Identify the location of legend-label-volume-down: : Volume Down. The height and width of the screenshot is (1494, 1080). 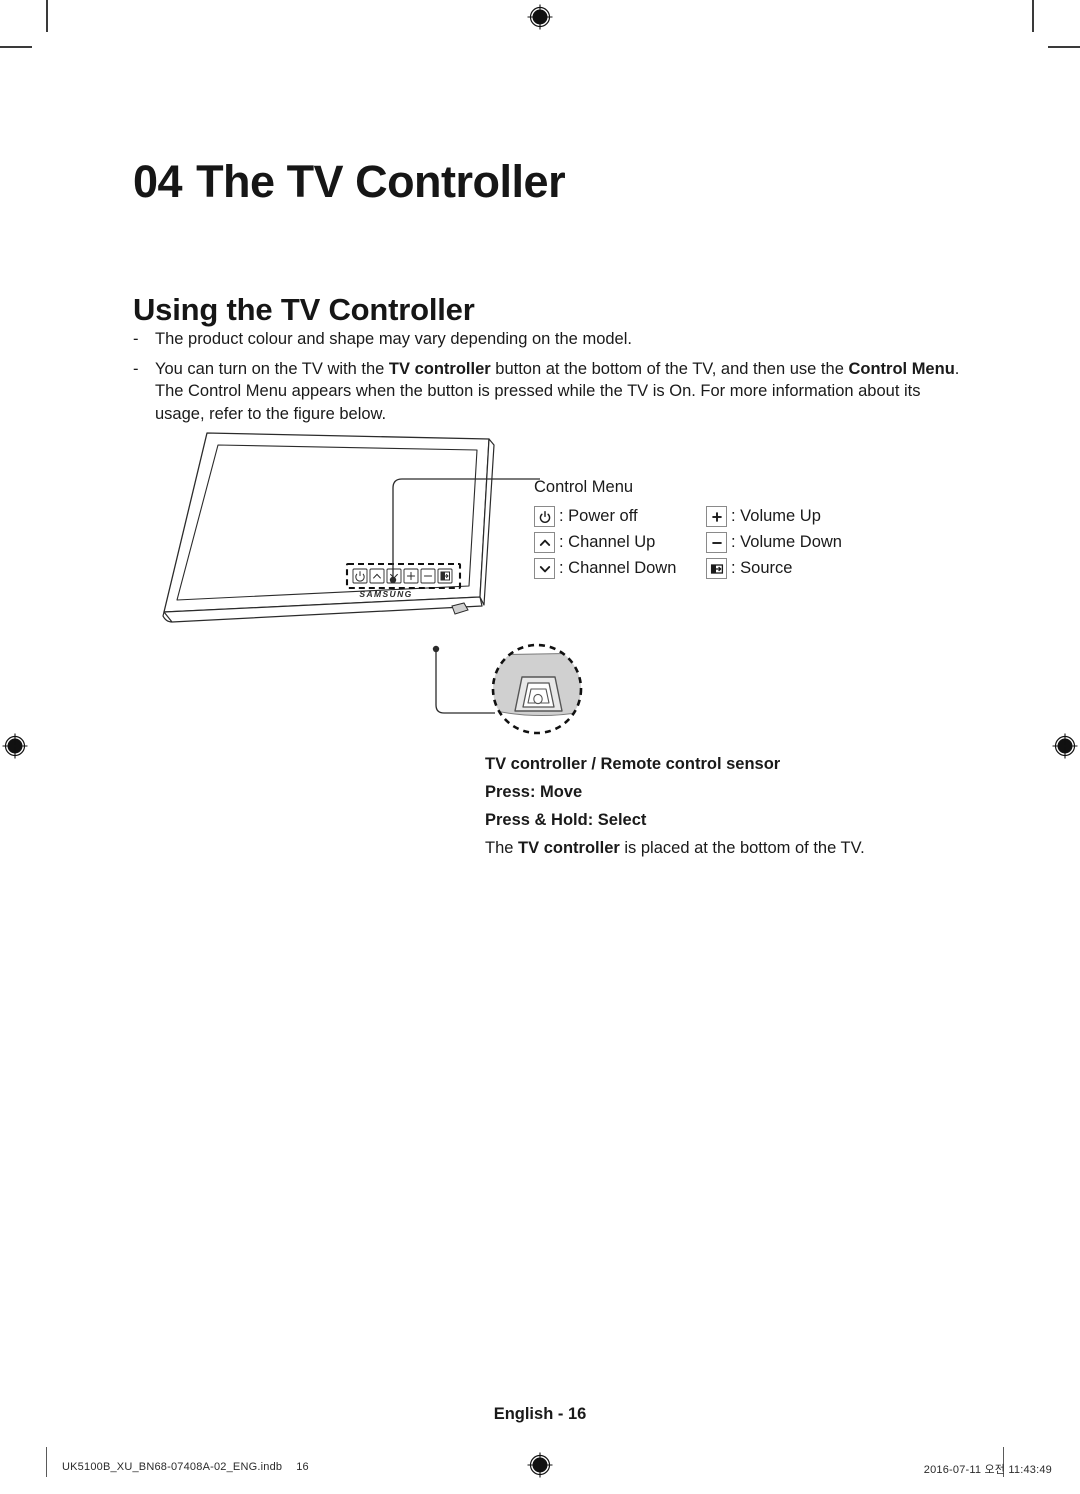
(786, 542).